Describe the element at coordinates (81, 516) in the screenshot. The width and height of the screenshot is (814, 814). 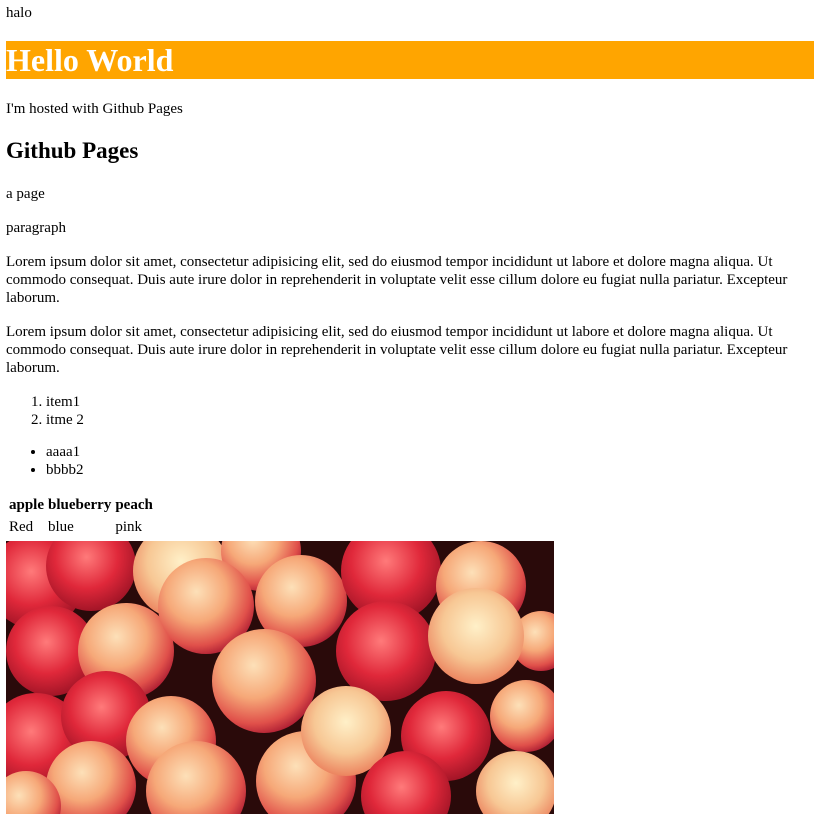
I see `fruit-table: apple blueberry peach Red blue pink` at that location.